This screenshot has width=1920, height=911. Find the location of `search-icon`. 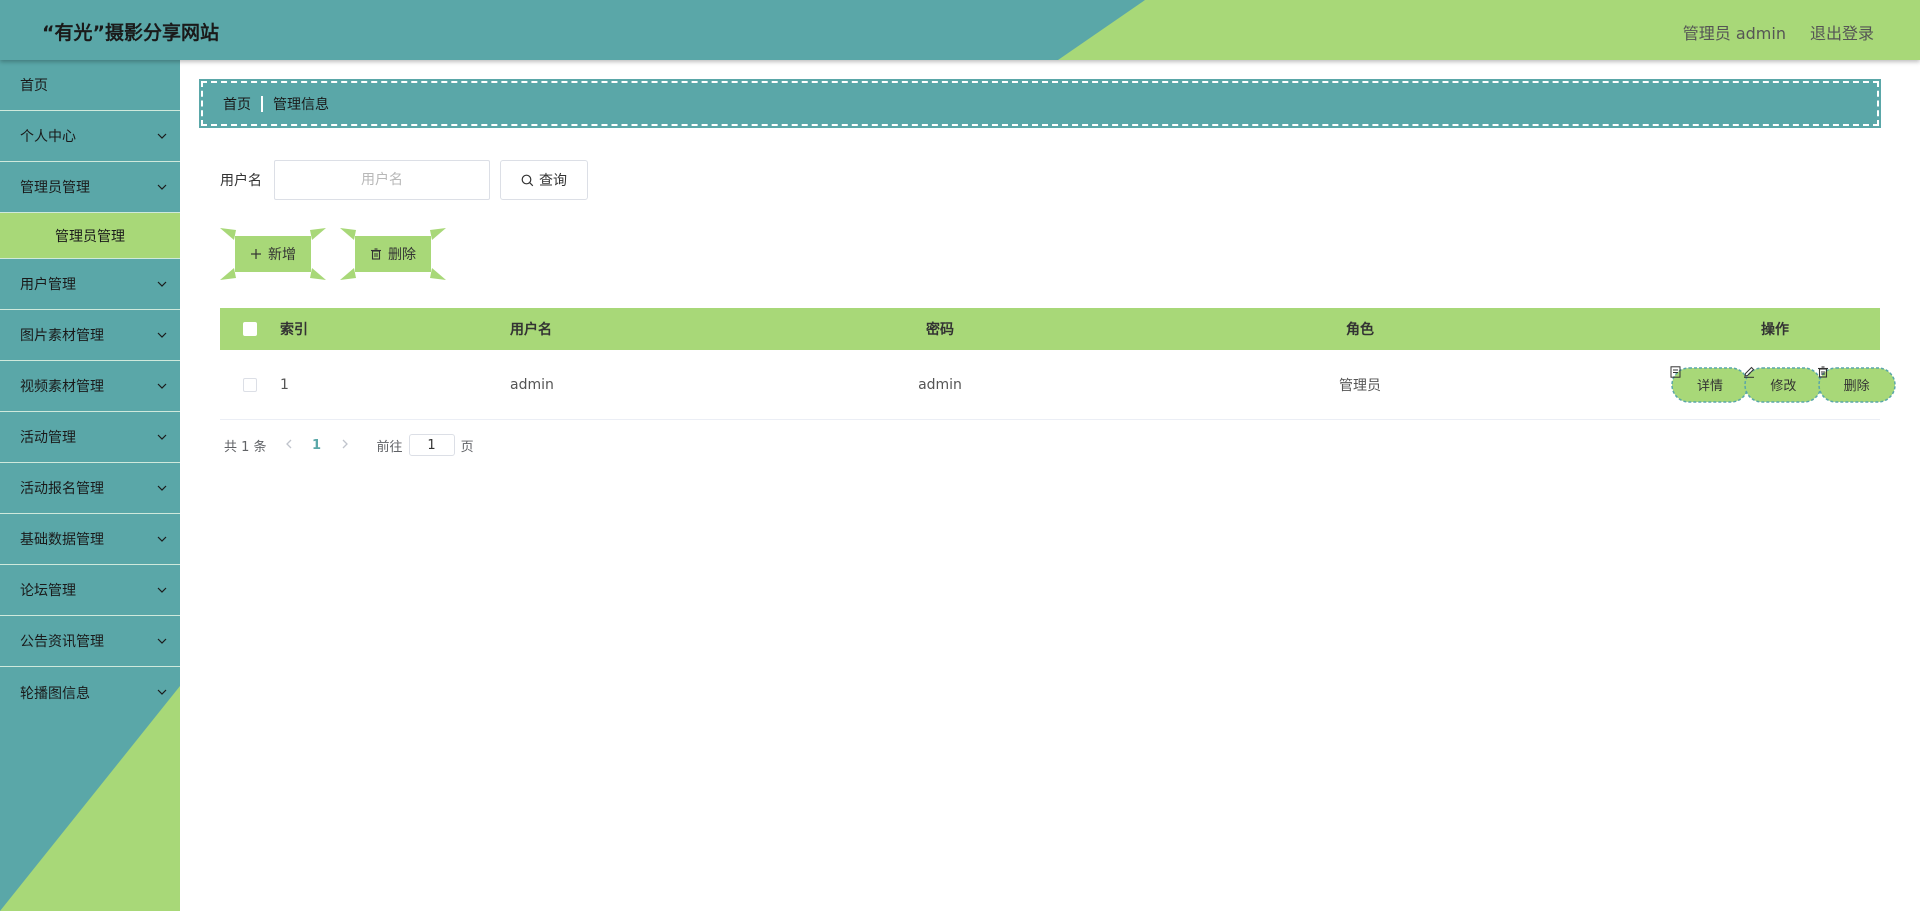

search-icon is located at coordinates (527, 180).